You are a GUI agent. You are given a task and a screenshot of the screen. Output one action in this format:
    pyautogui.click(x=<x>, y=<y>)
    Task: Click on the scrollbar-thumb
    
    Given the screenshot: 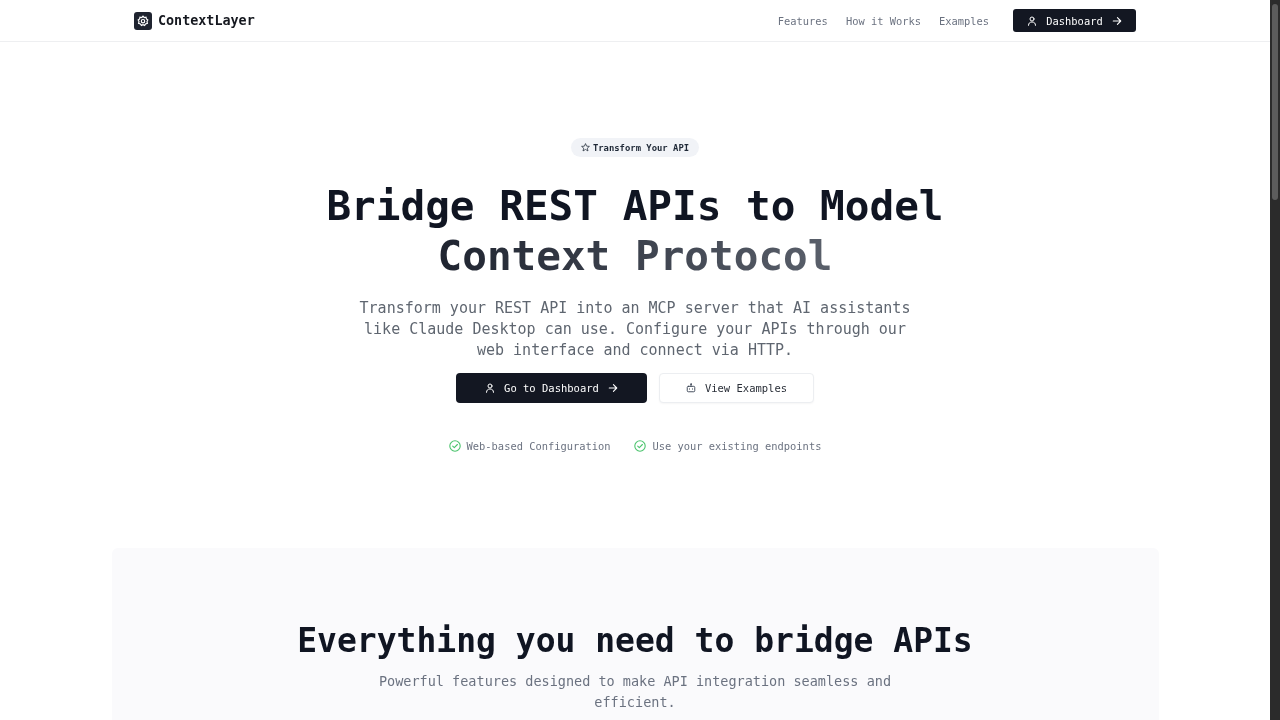 What is the action you would take?
    pyautogui.click(x=1275, y=102)
    